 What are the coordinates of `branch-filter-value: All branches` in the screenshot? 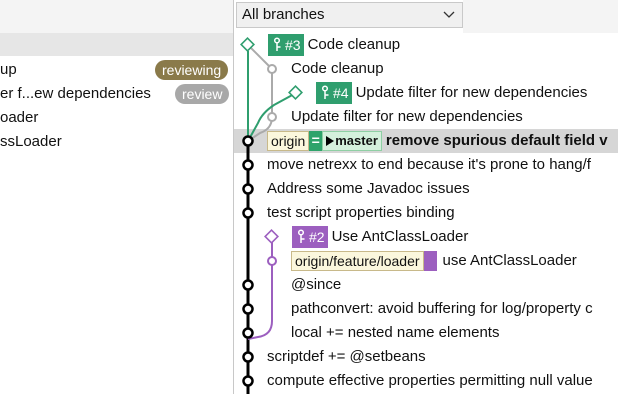 It's located at (283, 14).